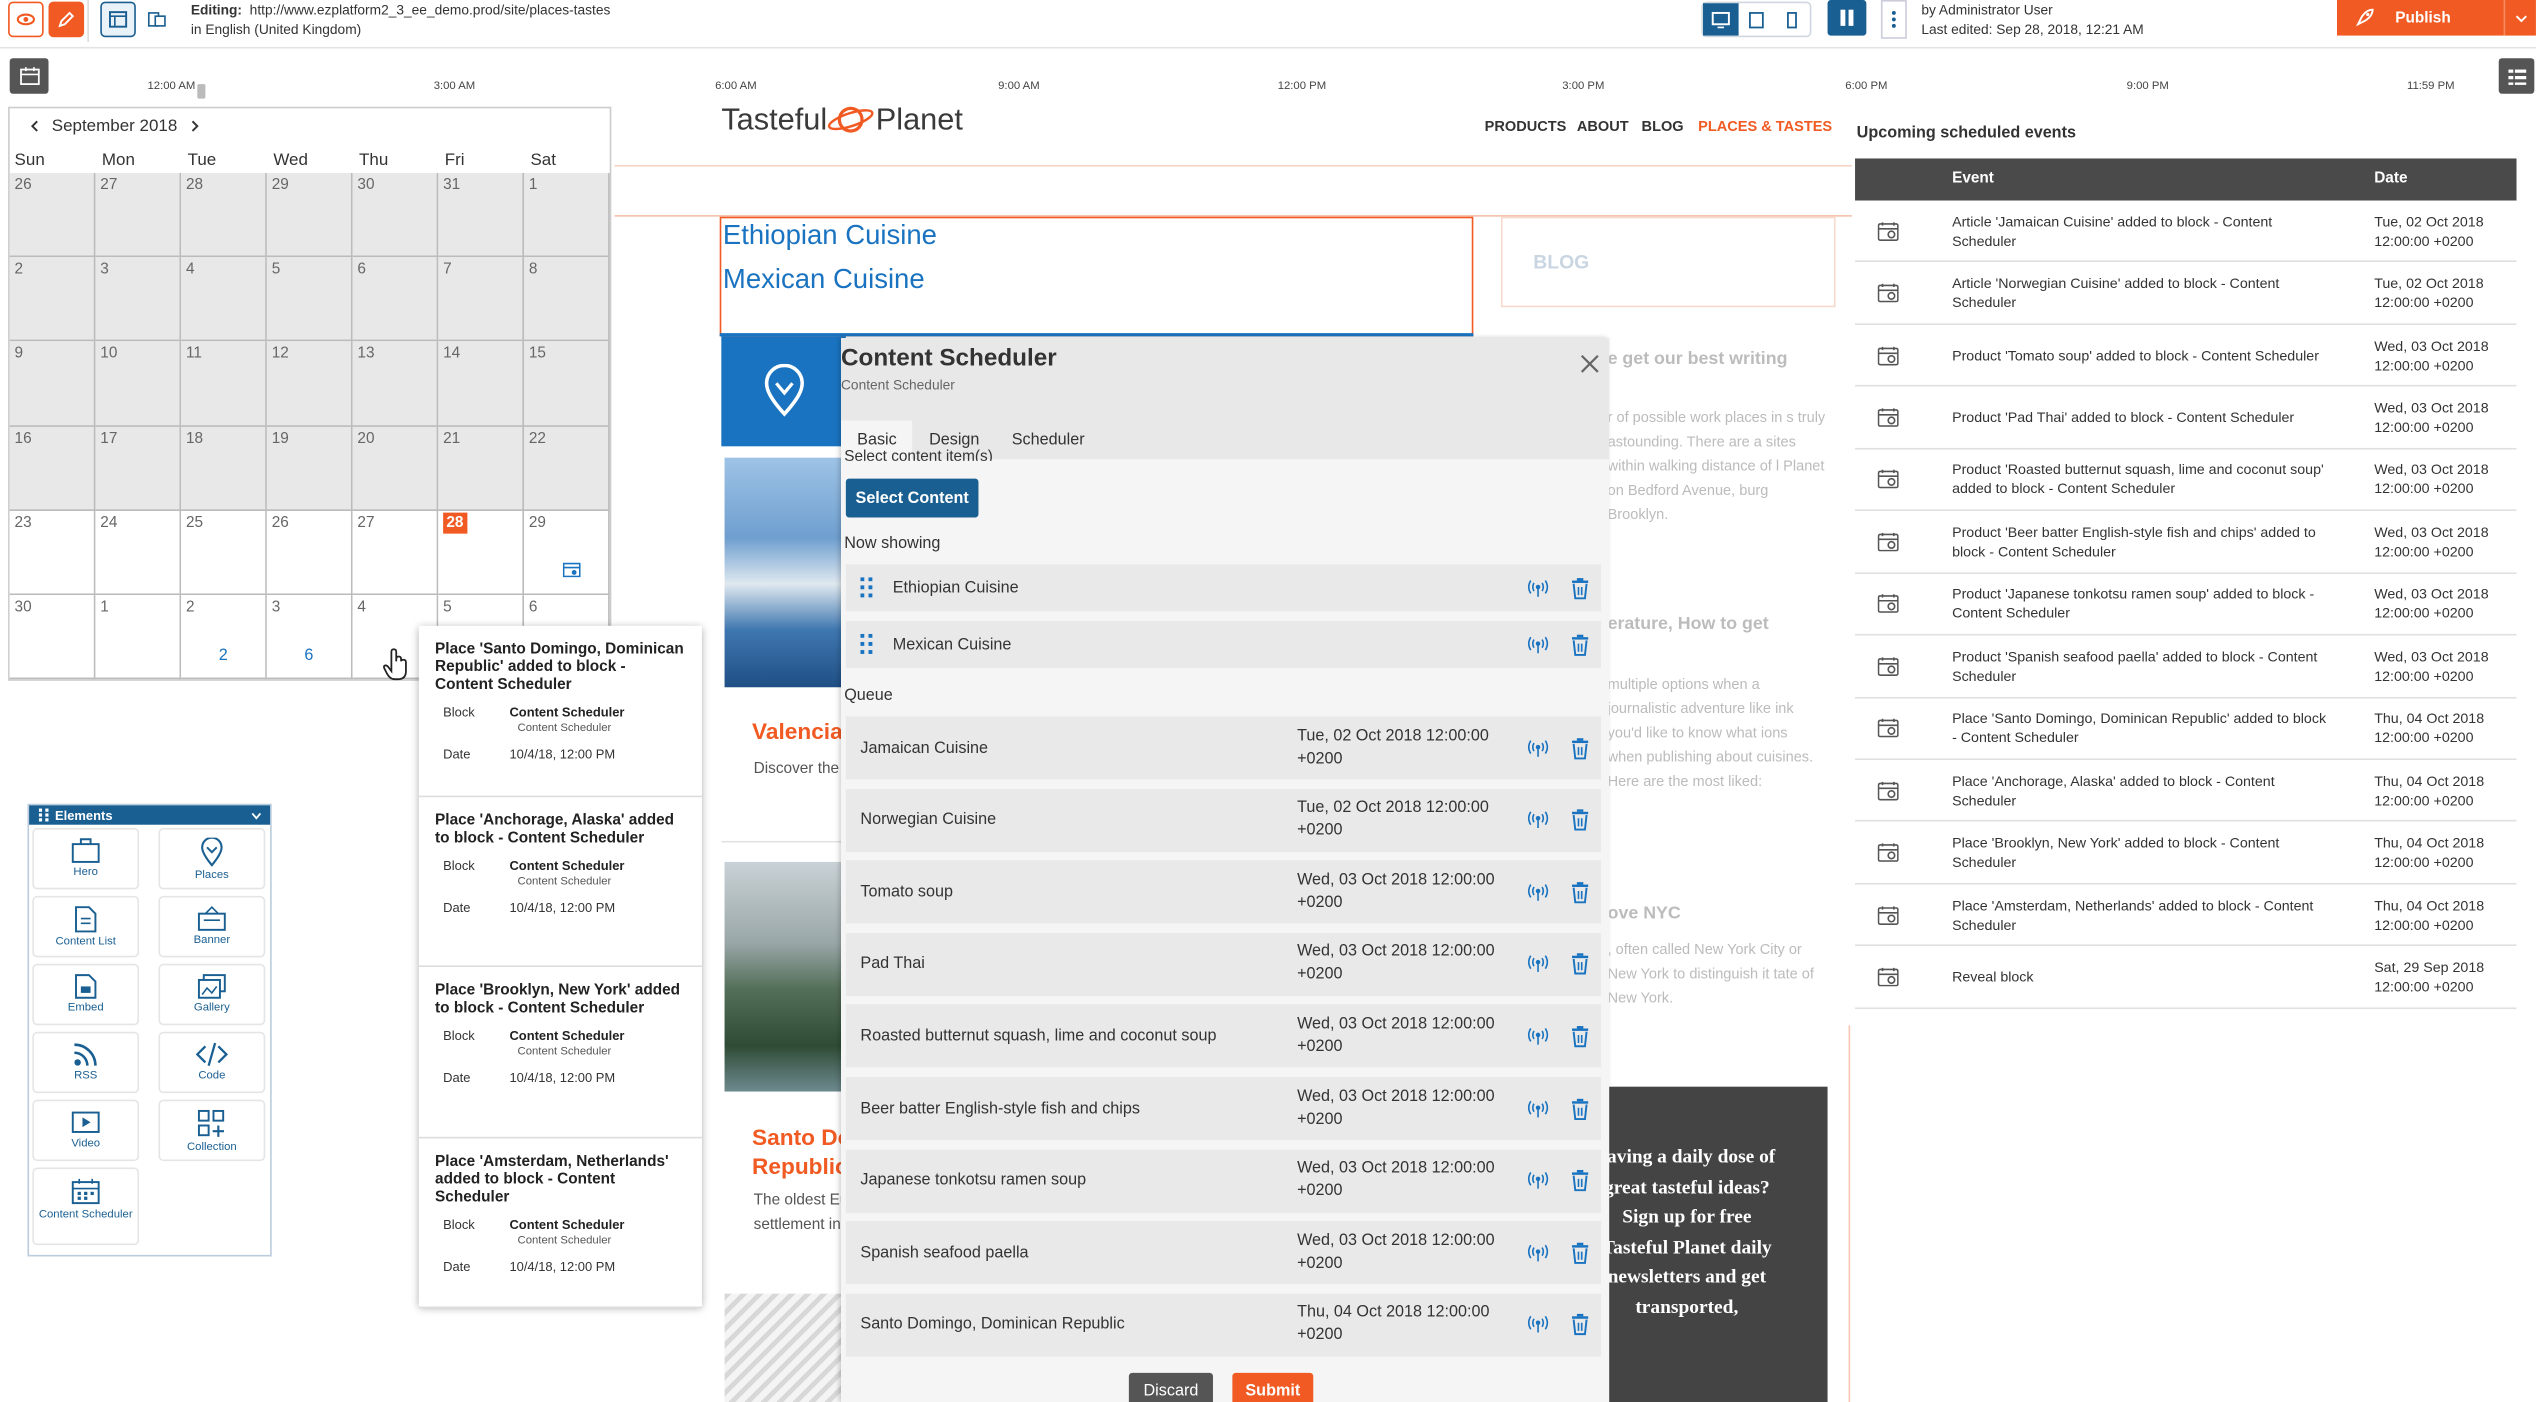  Describe the element at coordinates (571, 569) in the screenshot. I see `scheduled-event-icon` at that location.